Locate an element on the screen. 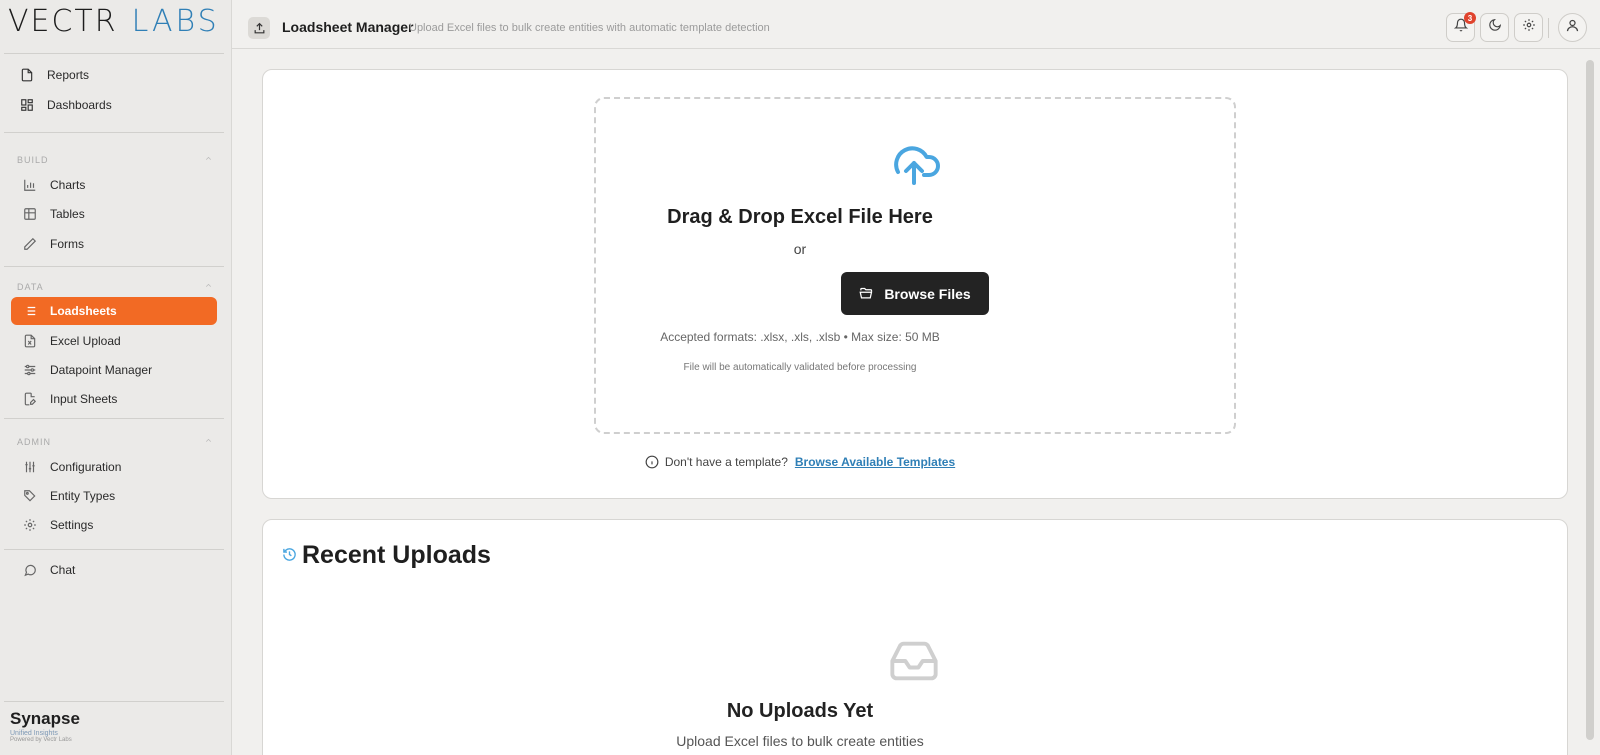  page-title: Loadsheet Manager is located at coordinates (348, 27).